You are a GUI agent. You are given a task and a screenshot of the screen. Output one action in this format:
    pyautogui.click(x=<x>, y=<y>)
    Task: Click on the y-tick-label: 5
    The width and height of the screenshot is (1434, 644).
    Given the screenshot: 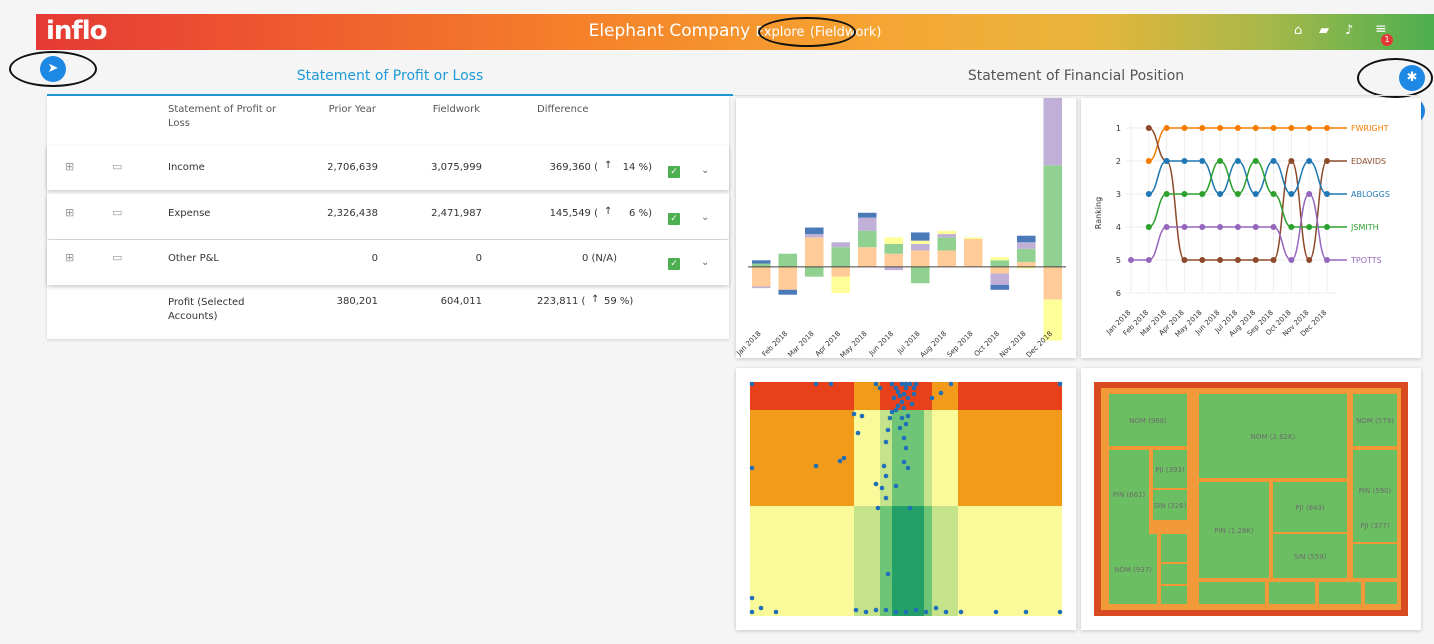 What is the action you would take?
    pyautogui.click(x=1118, y=260)
    